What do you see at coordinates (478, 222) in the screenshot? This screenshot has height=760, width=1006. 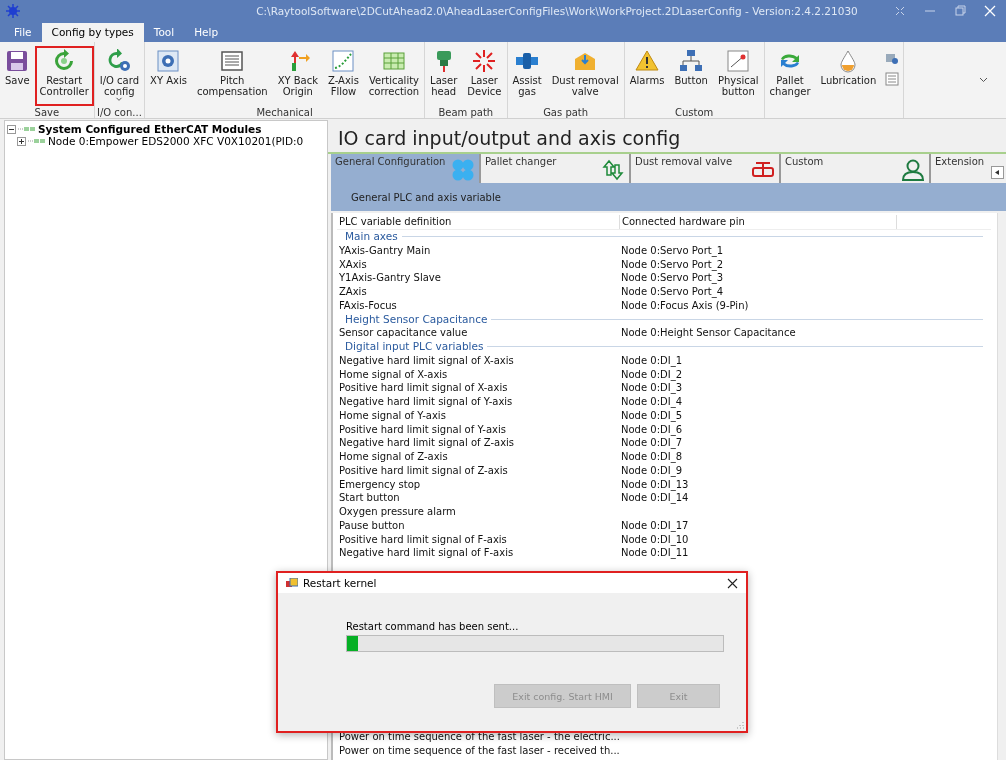 I see `column-header: PLC variable definition` at bounding box center [478, 222].